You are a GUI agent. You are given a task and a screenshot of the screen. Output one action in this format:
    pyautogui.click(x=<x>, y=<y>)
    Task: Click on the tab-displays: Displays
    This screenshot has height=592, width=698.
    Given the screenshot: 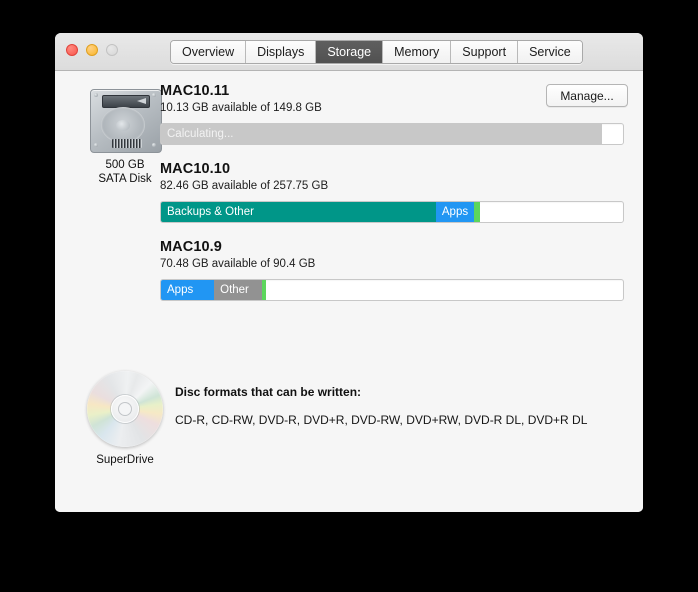 What is the action you would take?
    pyautogui.click(x=281, y=52)
    